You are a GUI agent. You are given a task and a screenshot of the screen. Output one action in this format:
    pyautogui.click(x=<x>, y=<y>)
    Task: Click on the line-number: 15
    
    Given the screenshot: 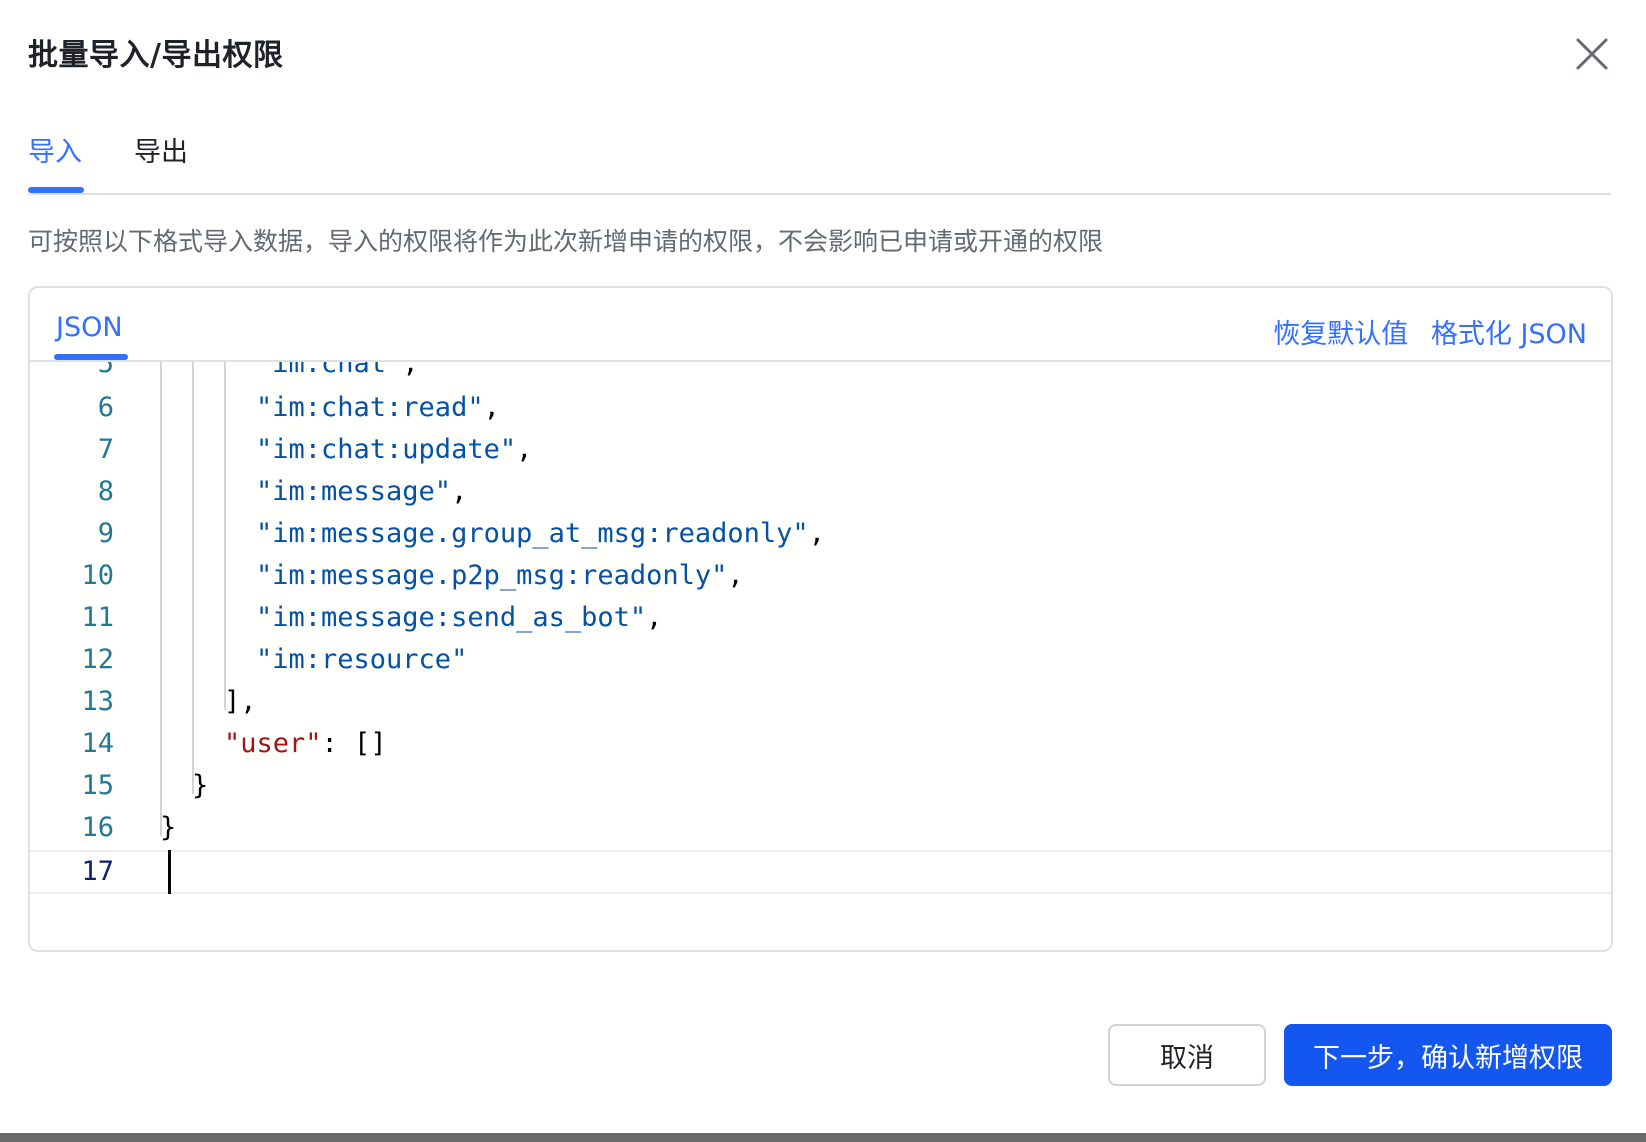 What is the action you would take?
    pyautogui.click(x=97, y=785)
    